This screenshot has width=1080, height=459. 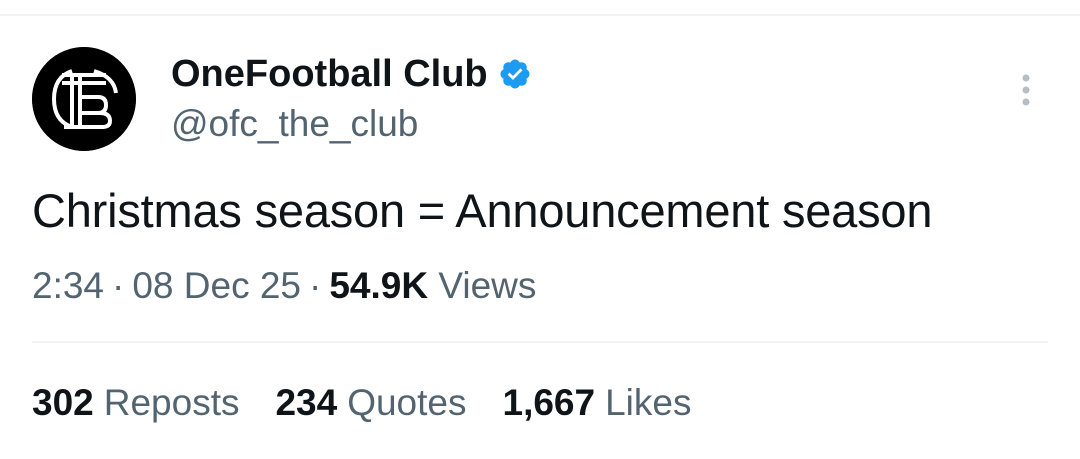 What do you see at coordinates (68, 285) in the screenshot?
I see `tweet-time: 2:34` at bounding box center [68, 285].